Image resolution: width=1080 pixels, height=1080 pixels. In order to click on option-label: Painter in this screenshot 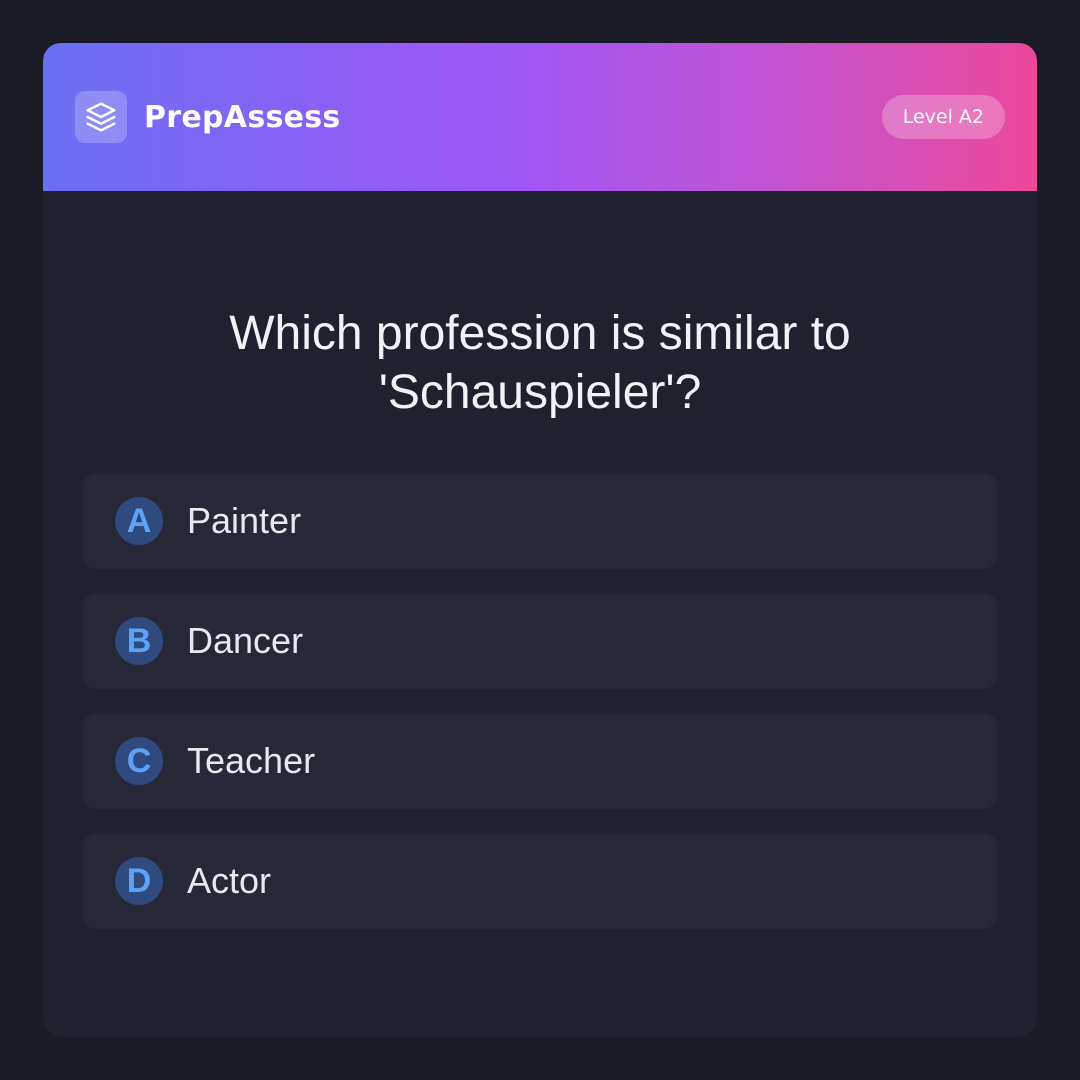, I will do `click(244, 520)`.